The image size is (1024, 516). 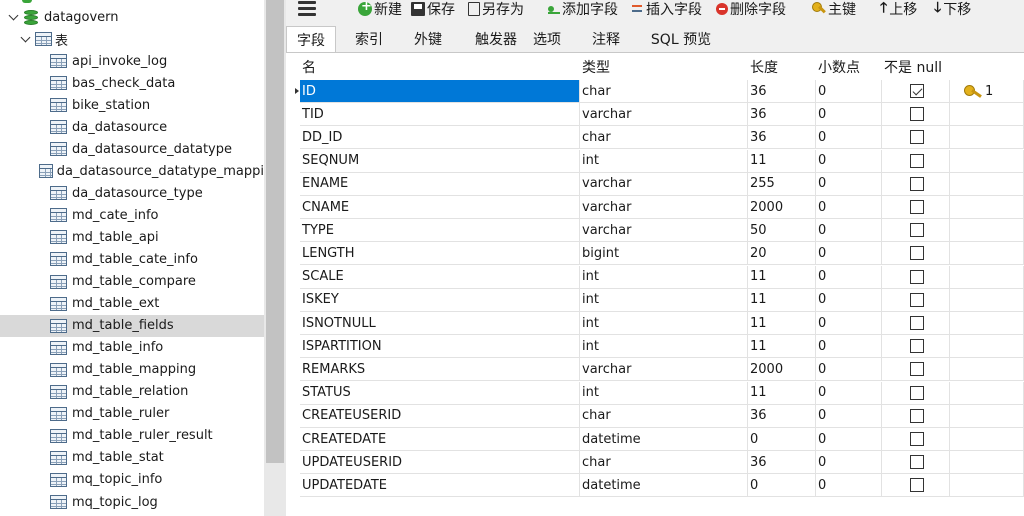 I want to click on tree-table-item: mq_topic_log, so click(x=132, y=502).